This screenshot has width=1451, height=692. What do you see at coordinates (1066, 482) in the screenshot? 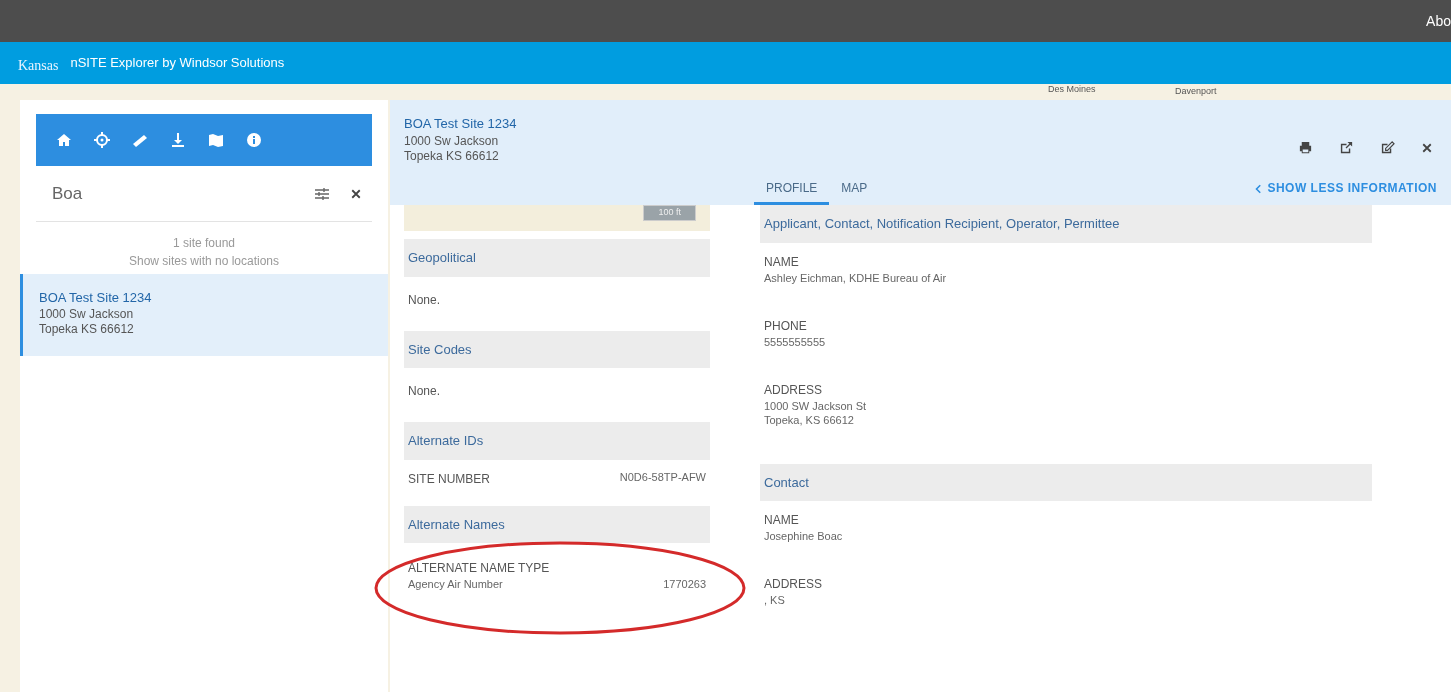
I see `section-heading: Contact` at bounding box center [1066, 482].